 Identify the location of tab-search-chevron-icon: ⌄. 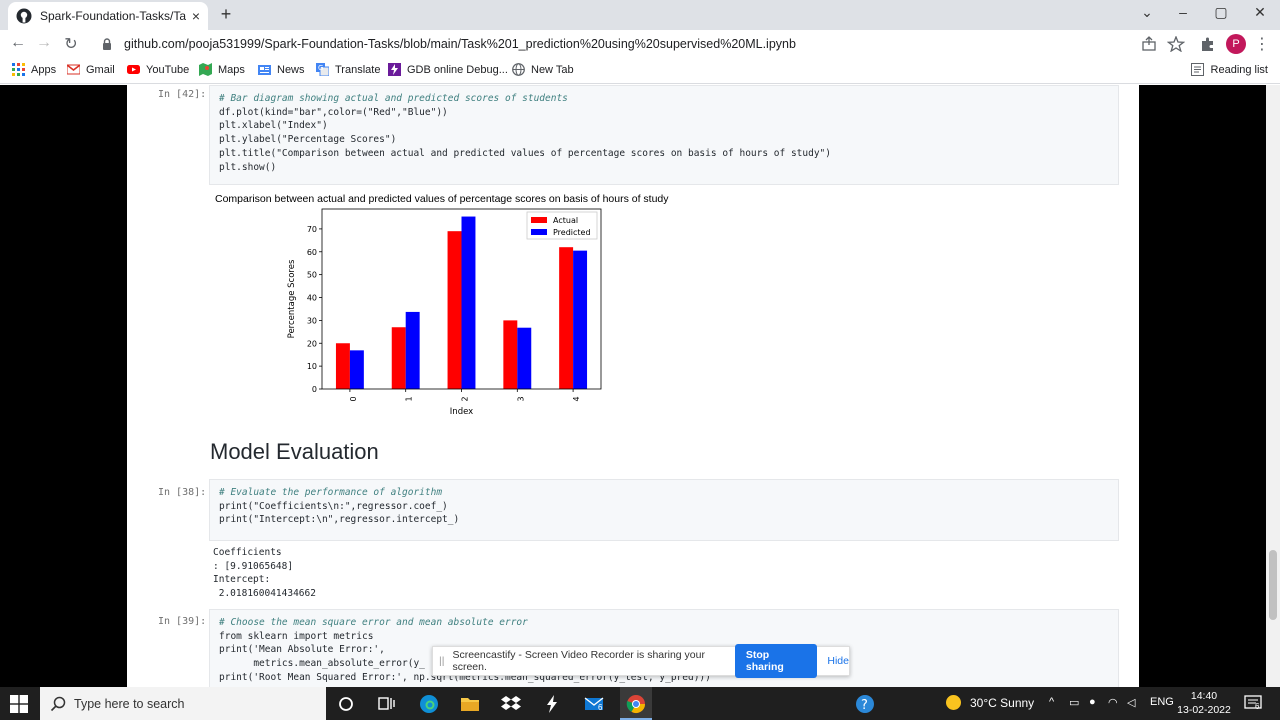
(1147, 12).